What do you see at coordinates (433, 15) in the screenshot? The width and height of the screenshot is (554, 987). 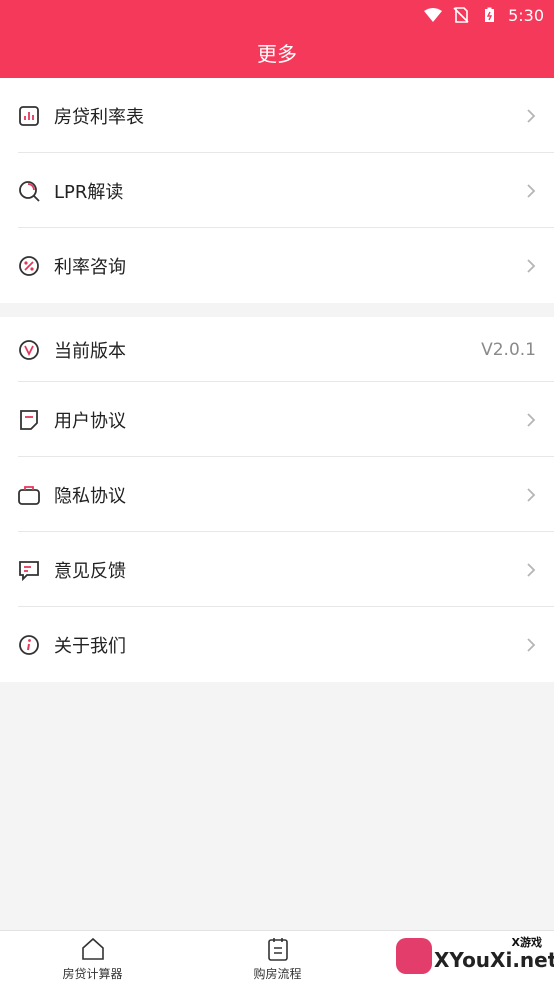 I see `wifi-icon` at bounding box center [433, 15].